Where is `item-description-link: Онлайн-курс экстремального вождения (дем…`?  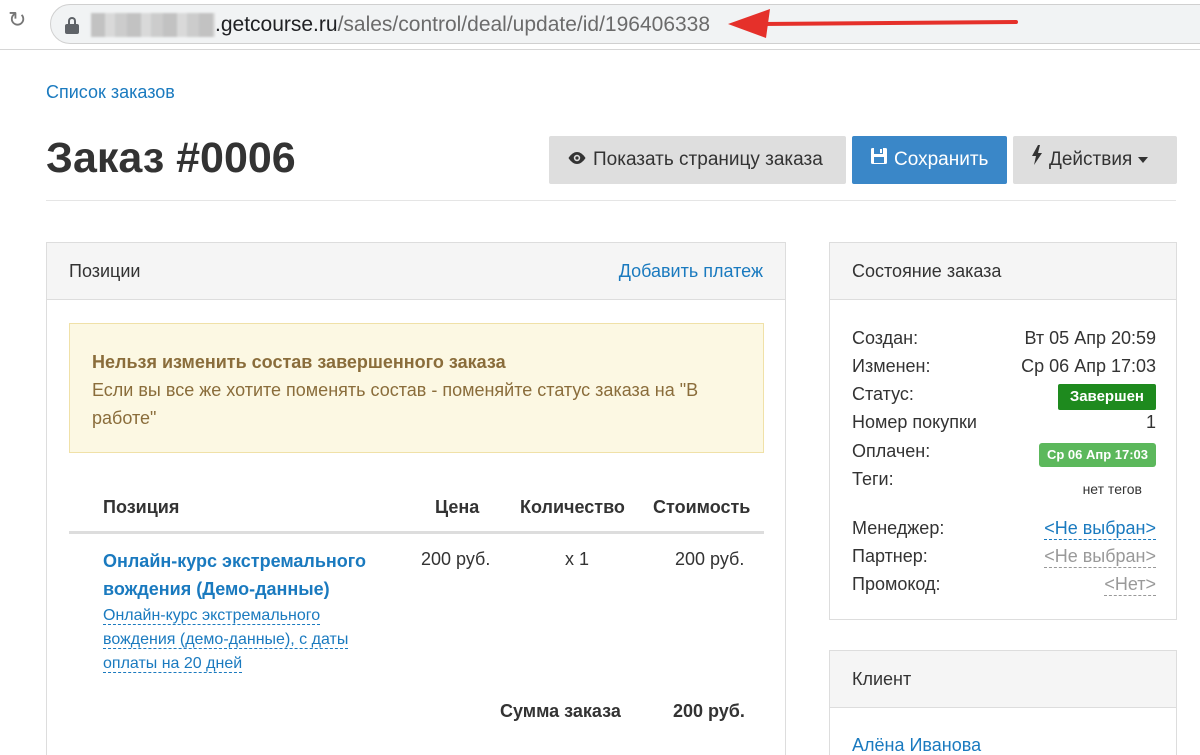
item-description-link: Онлайн-курс экстремального вождения (дем… is located at coordinates (233, 640).